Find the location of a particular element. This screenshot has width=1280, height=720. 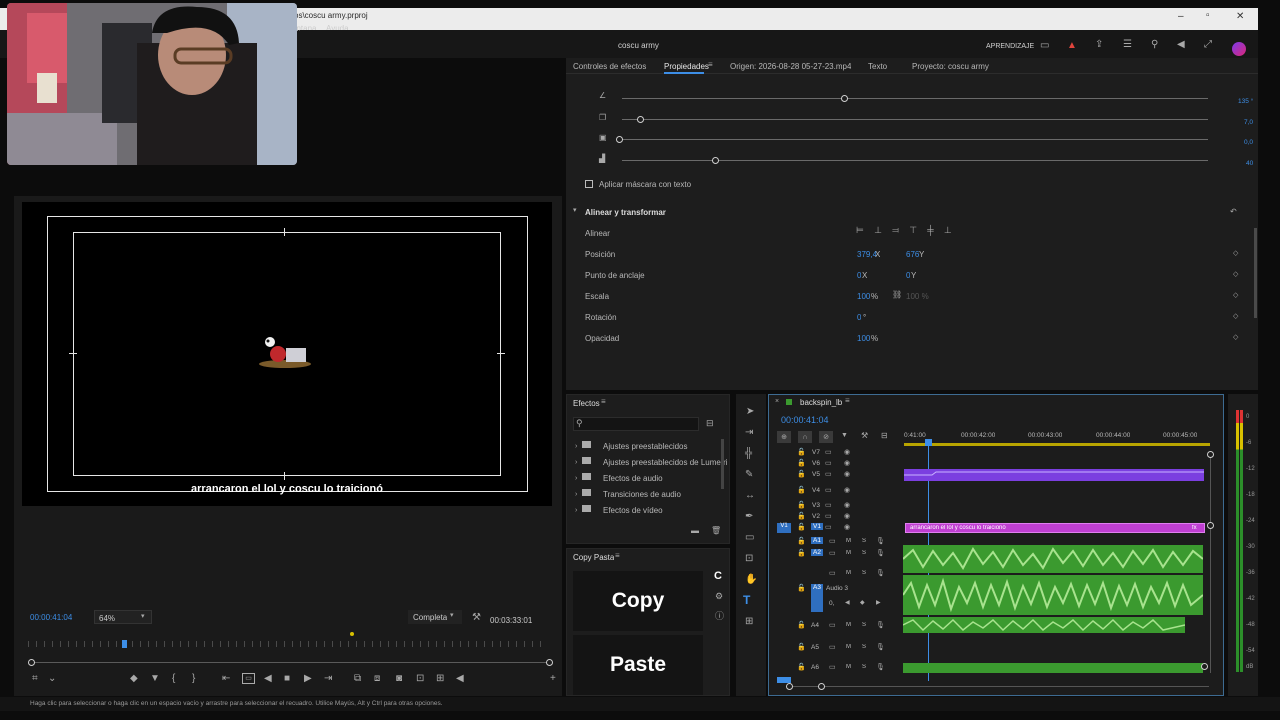

accelerated-icon: ⊟ is located at coordinates (710, 423).